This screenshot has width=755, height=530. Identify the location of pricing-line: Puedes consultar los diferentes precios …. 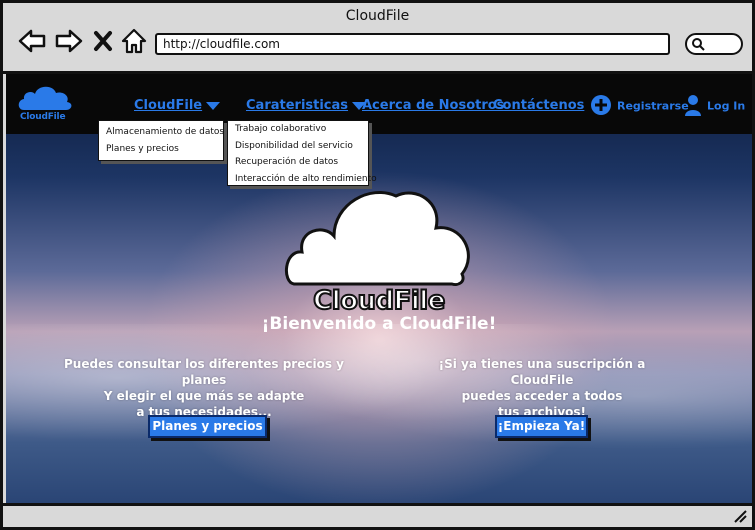
(204, 372).